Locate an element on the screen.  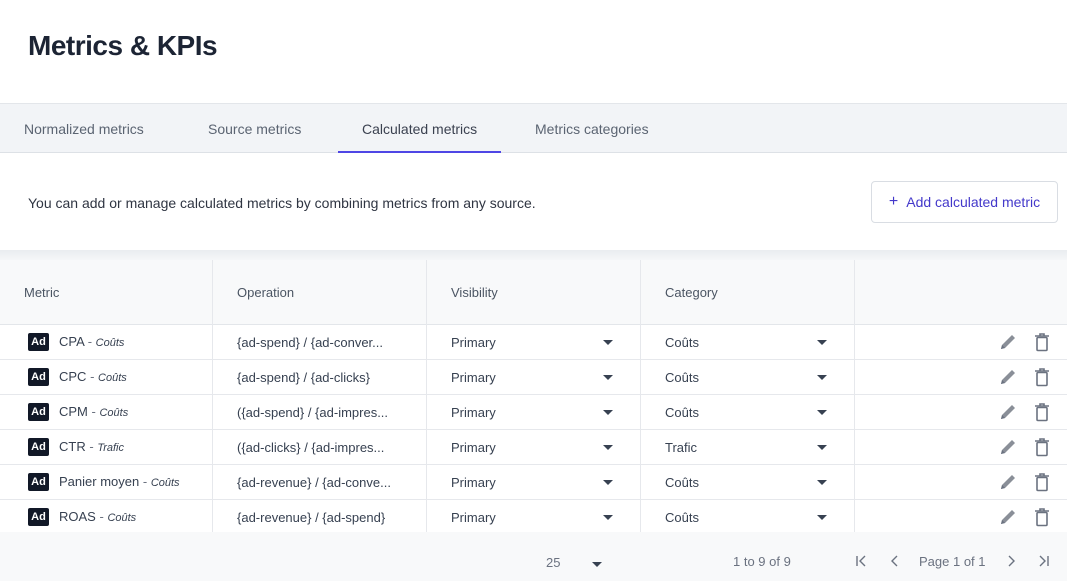
page-size-select: 25 is located at coordinates (553, 562).